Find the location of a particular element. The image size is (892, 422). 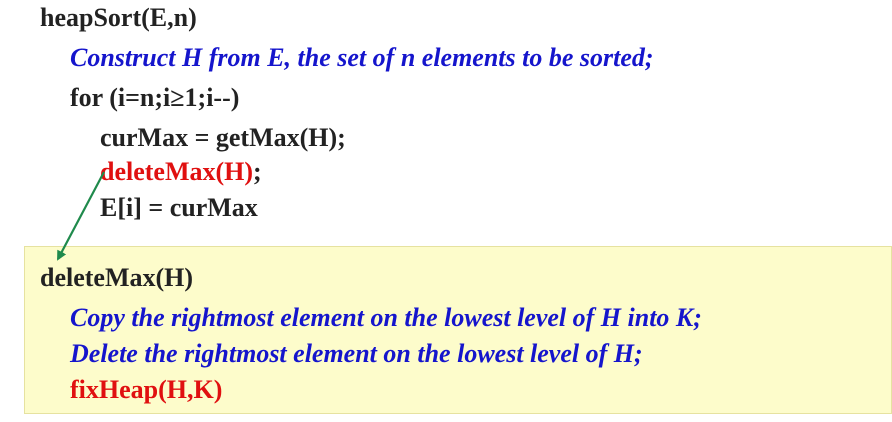

call-arrow-line is located at coordinates (81, 216).